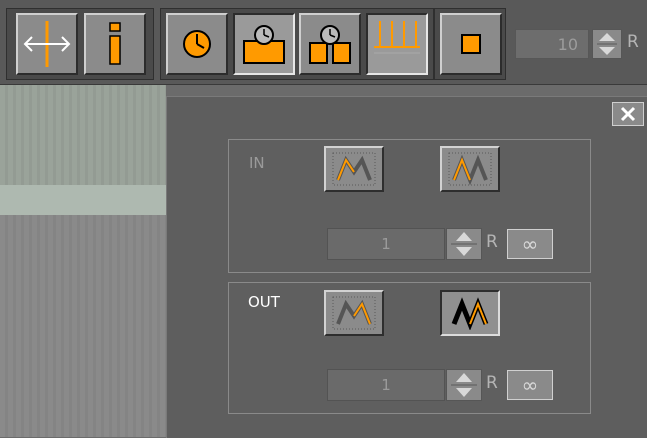 The width and height of the screenshot is (647, 438). I want to click on in-repeat-field: 1, so click(386, 244).